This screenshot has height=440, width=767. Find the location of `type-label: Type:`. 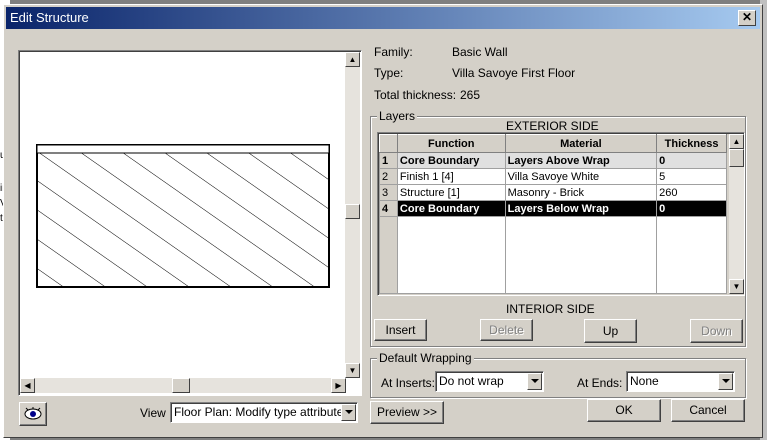

type-label: Type: is located at coordinates (389, 73).